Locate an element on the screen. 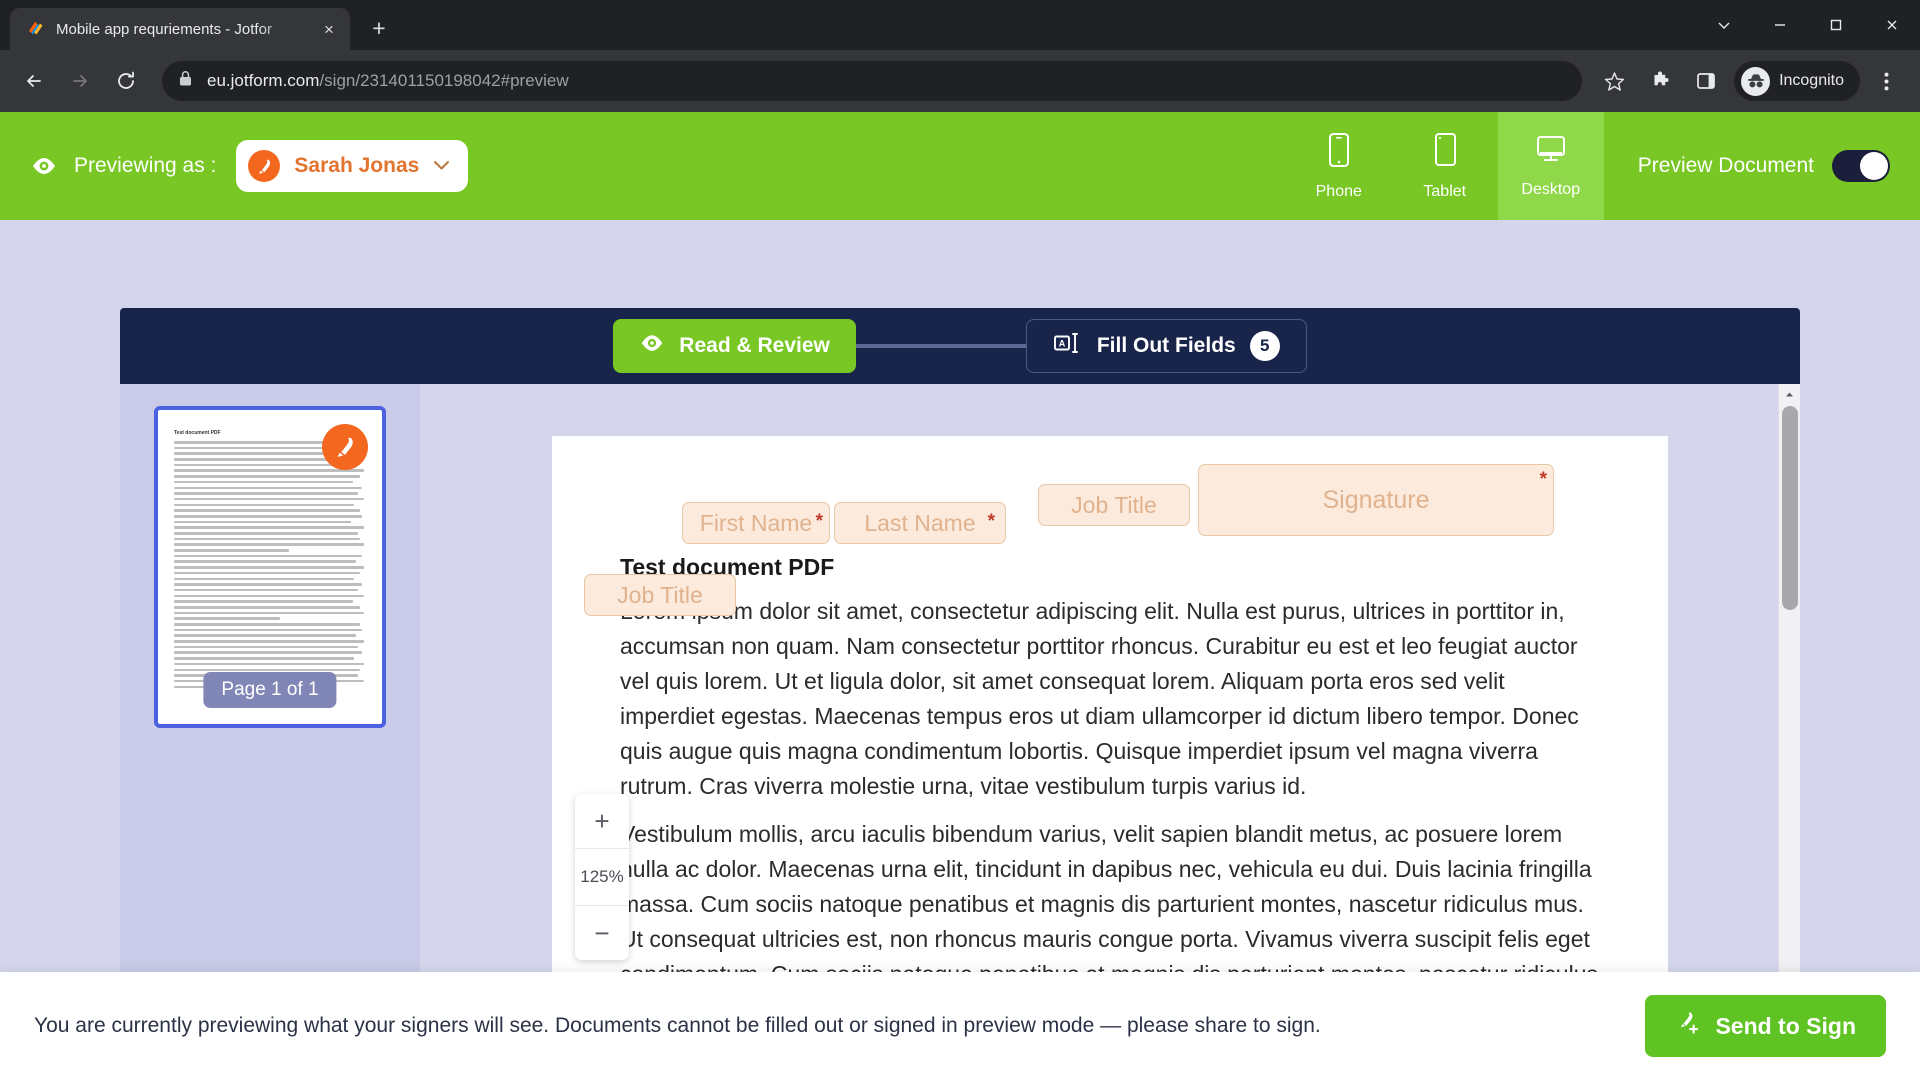  signing-steps-bar: Read & Review A Fill Out Fields 5 is located at coordinates (960, 346).